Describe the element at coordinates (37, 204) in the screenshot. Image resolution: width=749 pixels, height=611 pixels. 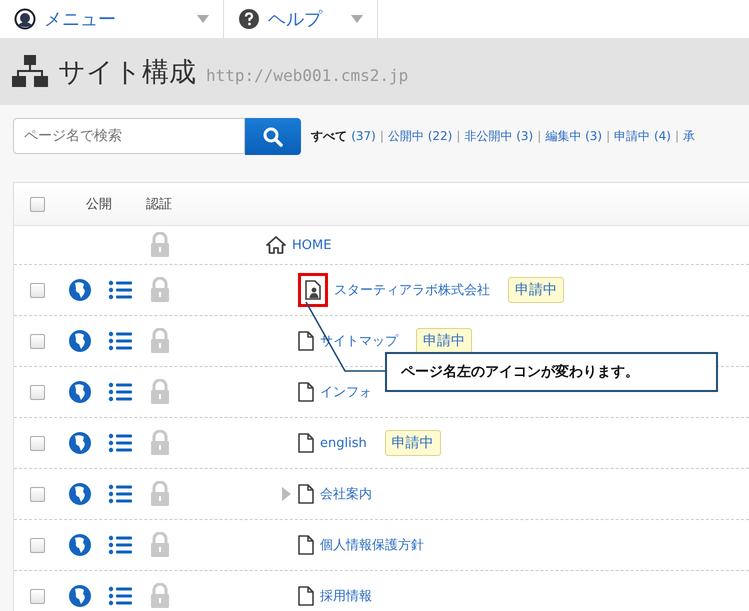
I see `select-all-checkbox` at that location.